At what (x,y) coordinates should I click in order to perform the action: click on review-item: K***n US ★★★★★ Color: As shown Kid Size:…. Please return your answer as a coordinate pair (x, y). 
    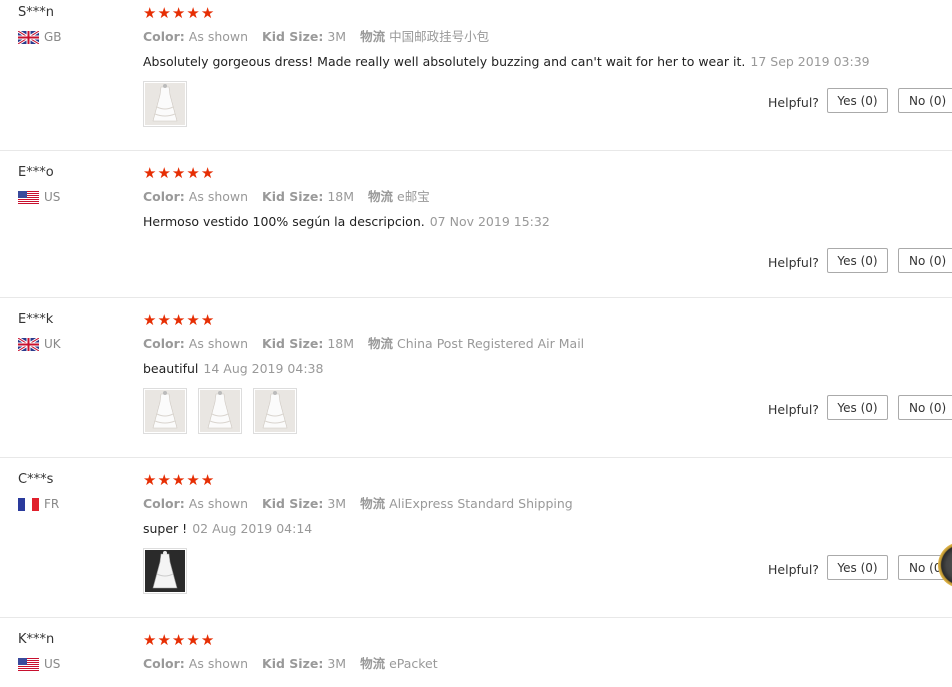
    Looking at the image, I should click on (476, 657).